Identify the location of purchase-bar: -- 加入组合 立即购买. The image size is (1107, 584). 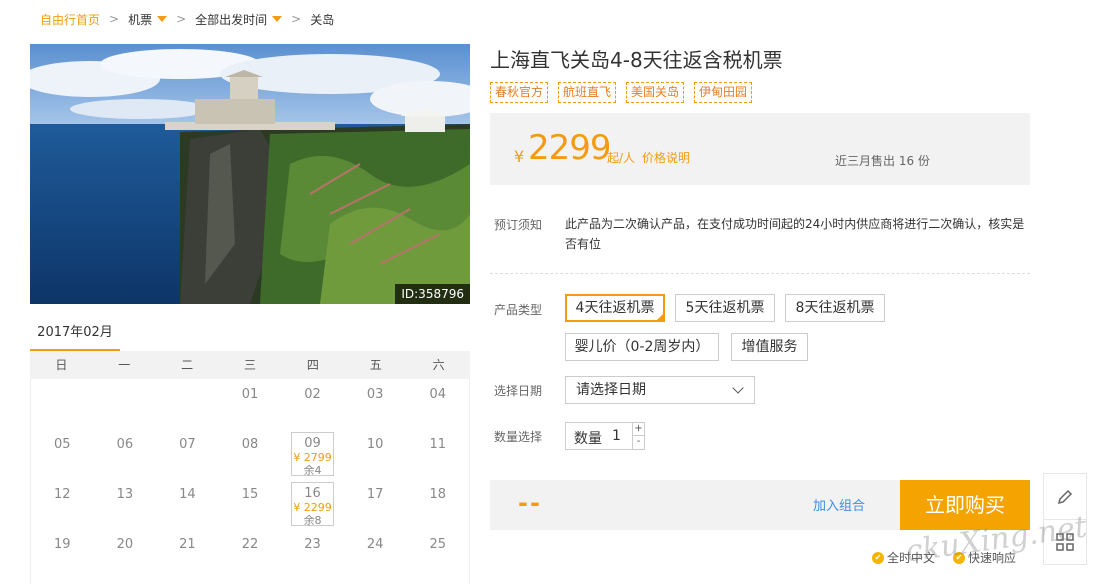
(760, 505).